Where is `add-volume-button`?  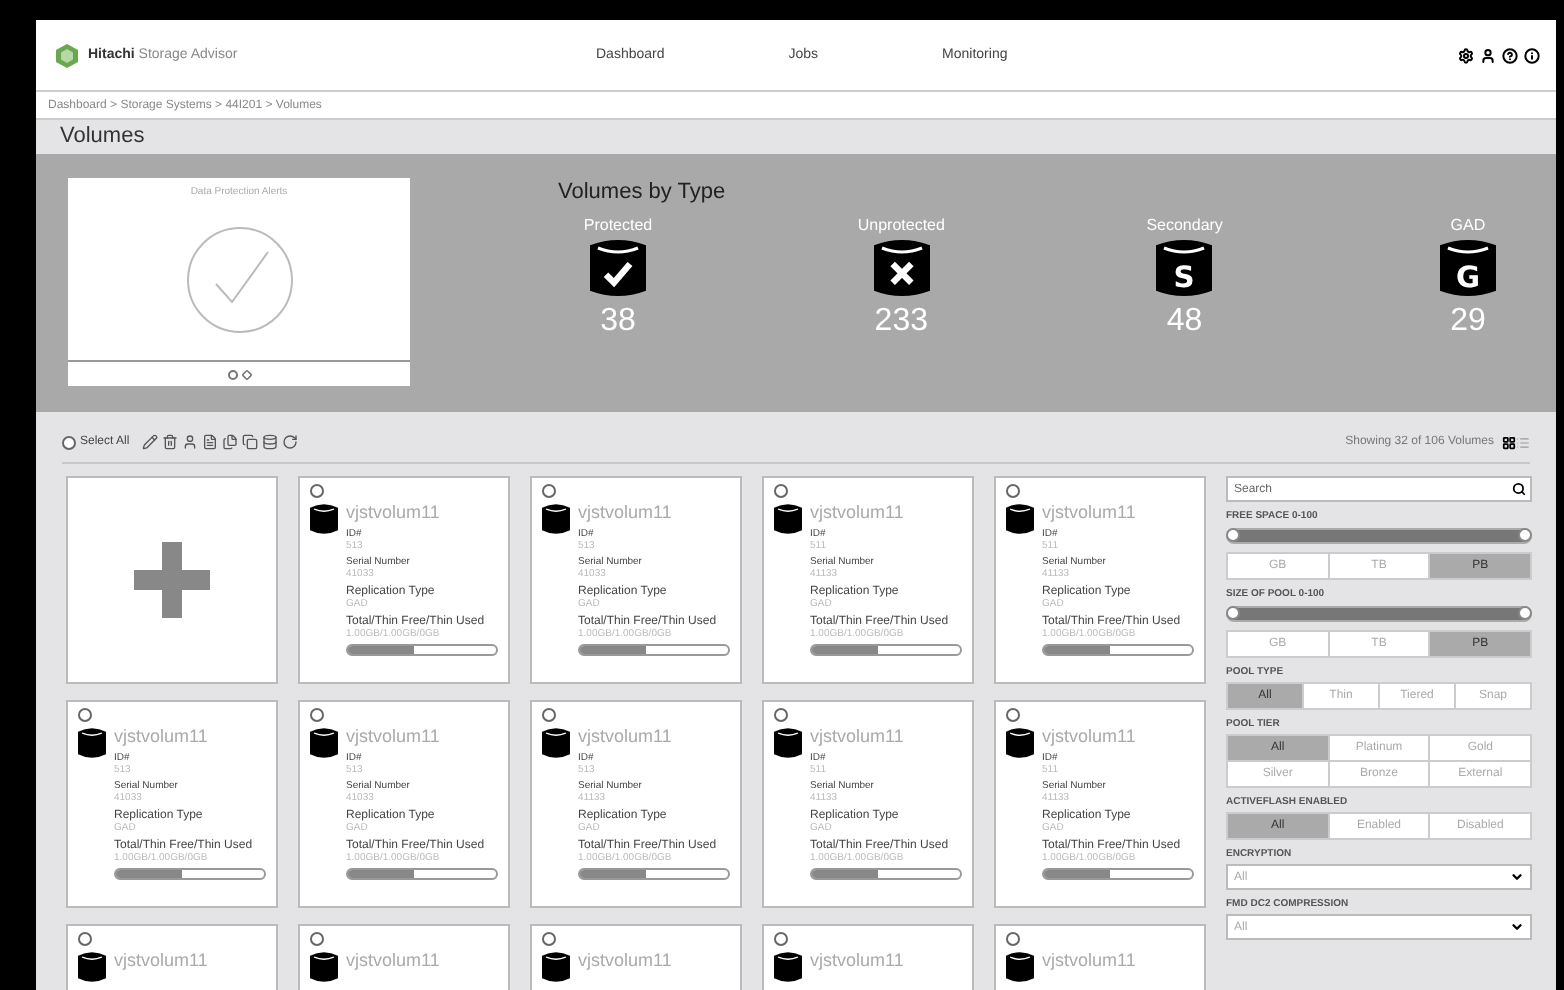
add-volume-button is located at coordinates (172, 580).